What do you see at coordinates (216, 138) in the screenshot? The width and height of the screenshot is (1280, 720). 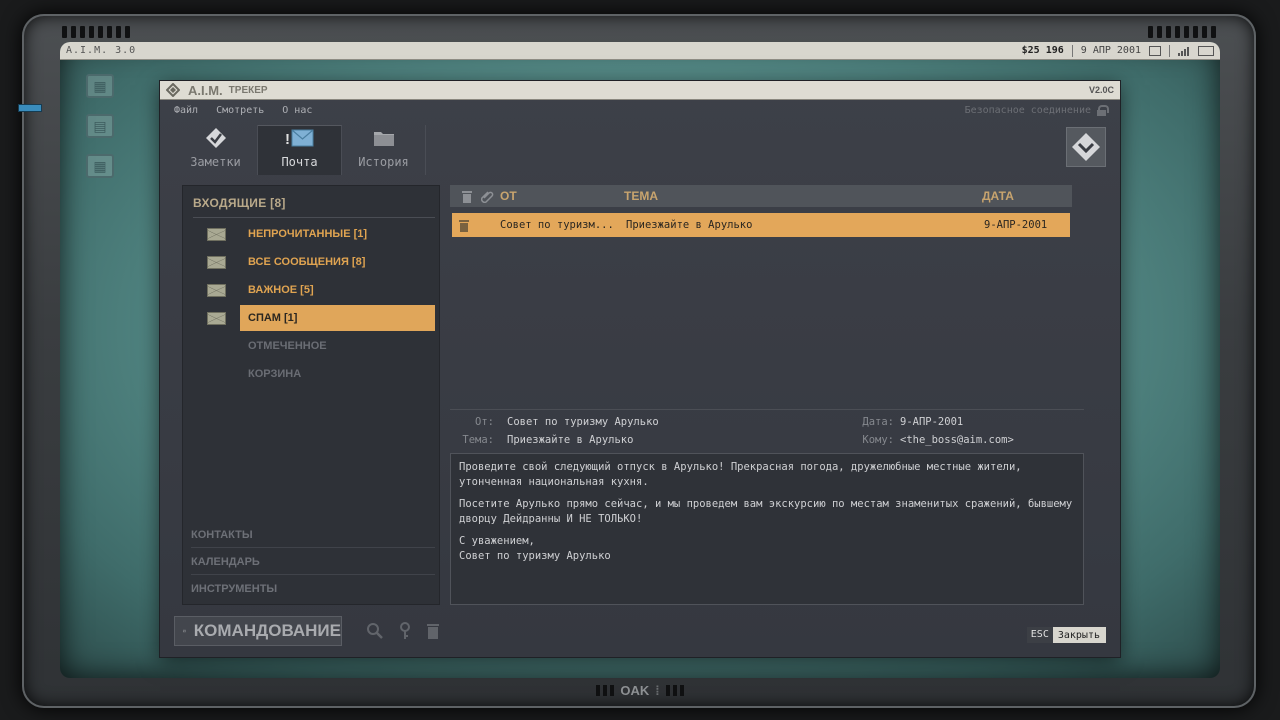 I see `diamond-logo-icon` at bounding box center [216, 138].